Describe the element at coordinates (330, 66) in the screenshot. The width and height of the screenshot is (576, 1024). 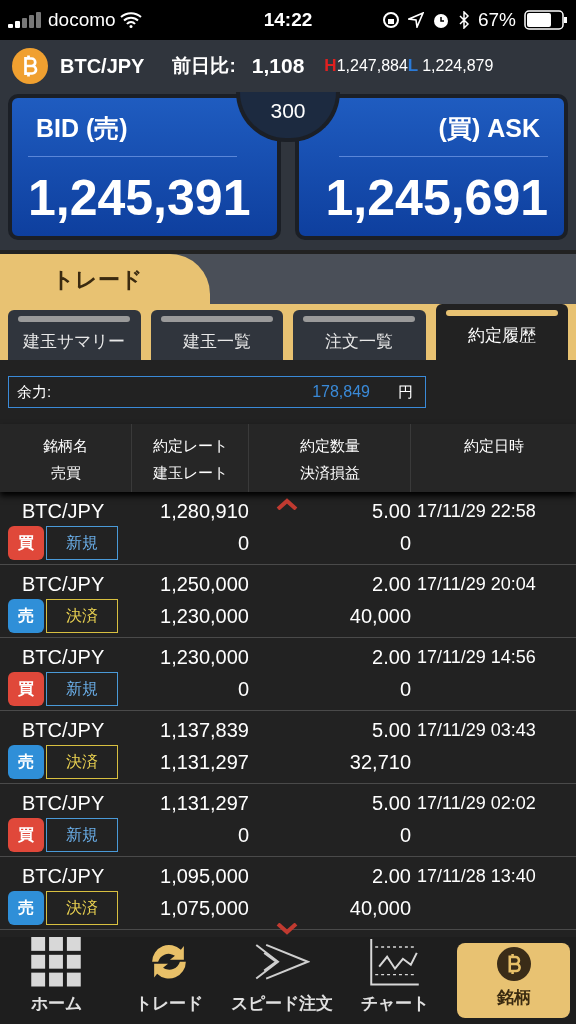
I see `high-marker: H` at that location.